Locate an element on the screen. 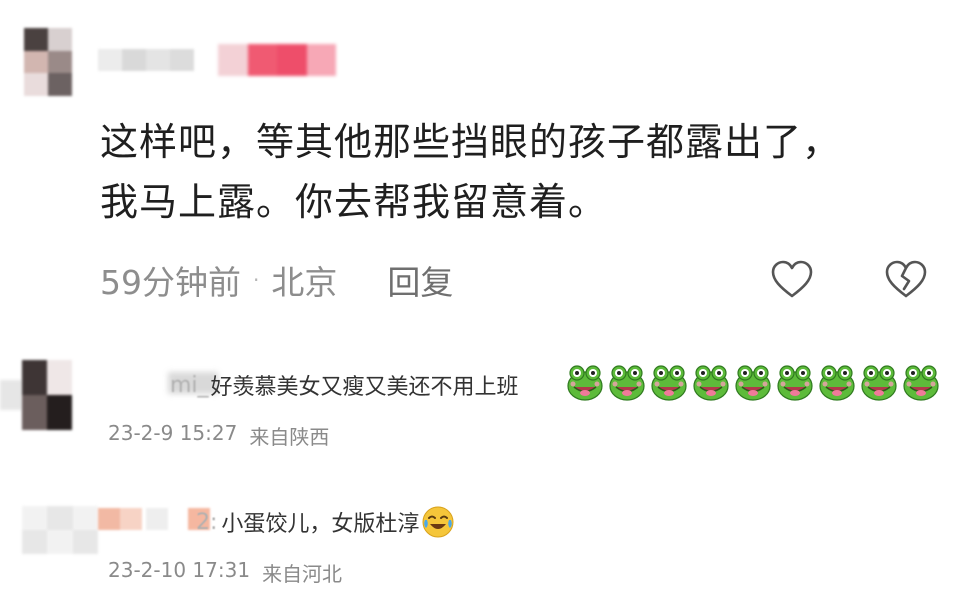 The image size is (956, 604). comment-date: 23-2-10 17:31 is located at coordinates (179, 570).